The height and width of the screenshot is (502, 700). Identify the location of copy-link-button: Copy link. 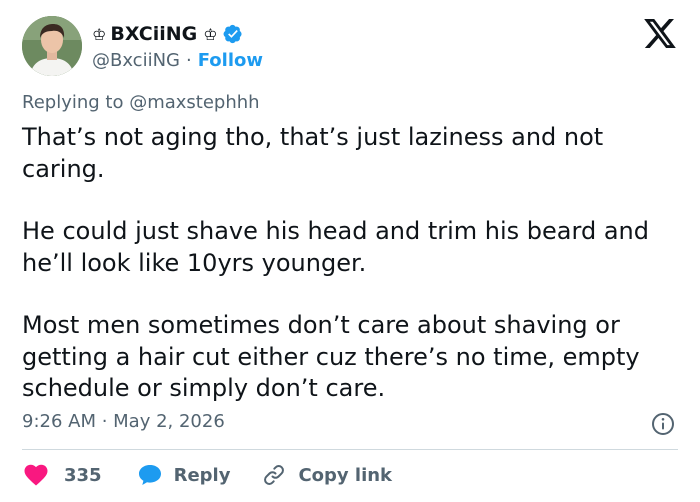
(327, 475).